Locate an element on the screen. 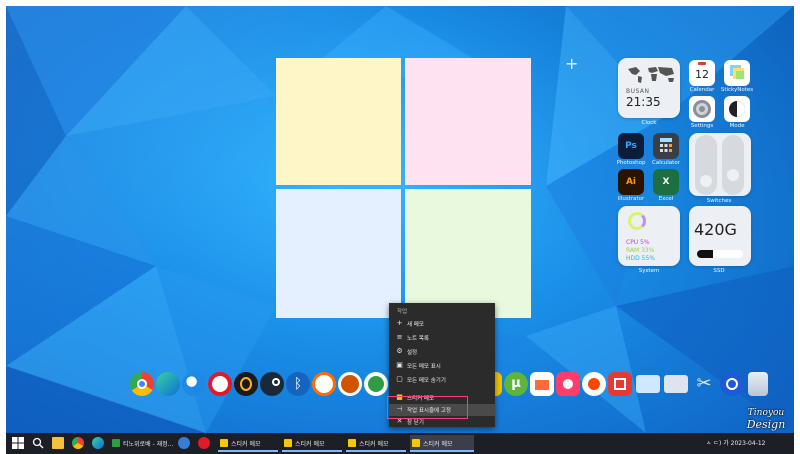 Image resolution: width=800 pixels, height=454 pixels. menu-item-label: 새 메모 is located at coordinates (415, 325).